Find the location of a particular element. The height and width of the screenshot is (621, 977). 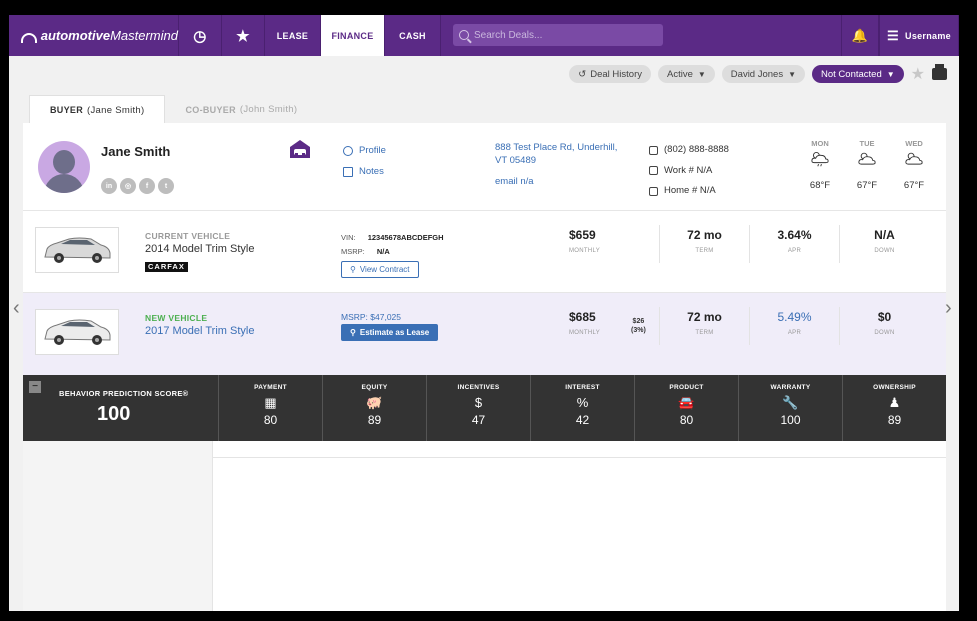

tab-lease: LEASE is located at coordinates (293, 35).